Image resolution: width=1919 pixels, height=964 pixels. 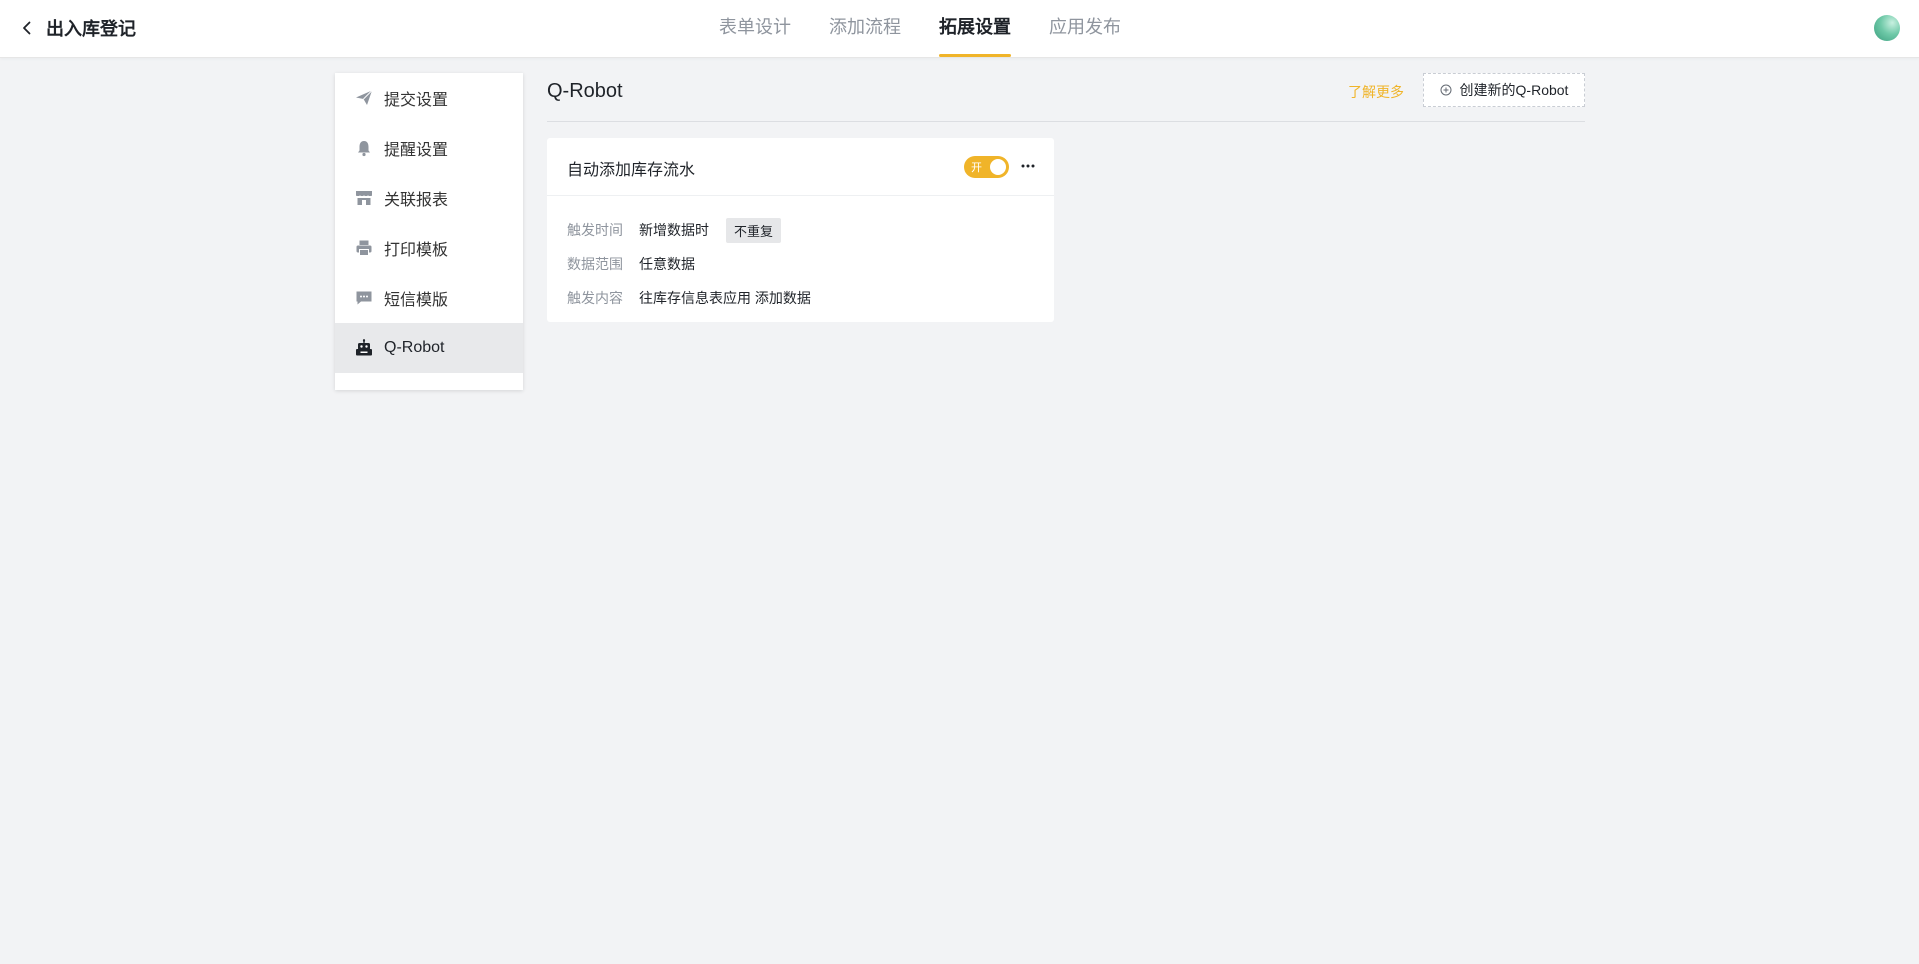 I want to click on tab-app-publish: 应用发布, so click(x=1085, y=28).